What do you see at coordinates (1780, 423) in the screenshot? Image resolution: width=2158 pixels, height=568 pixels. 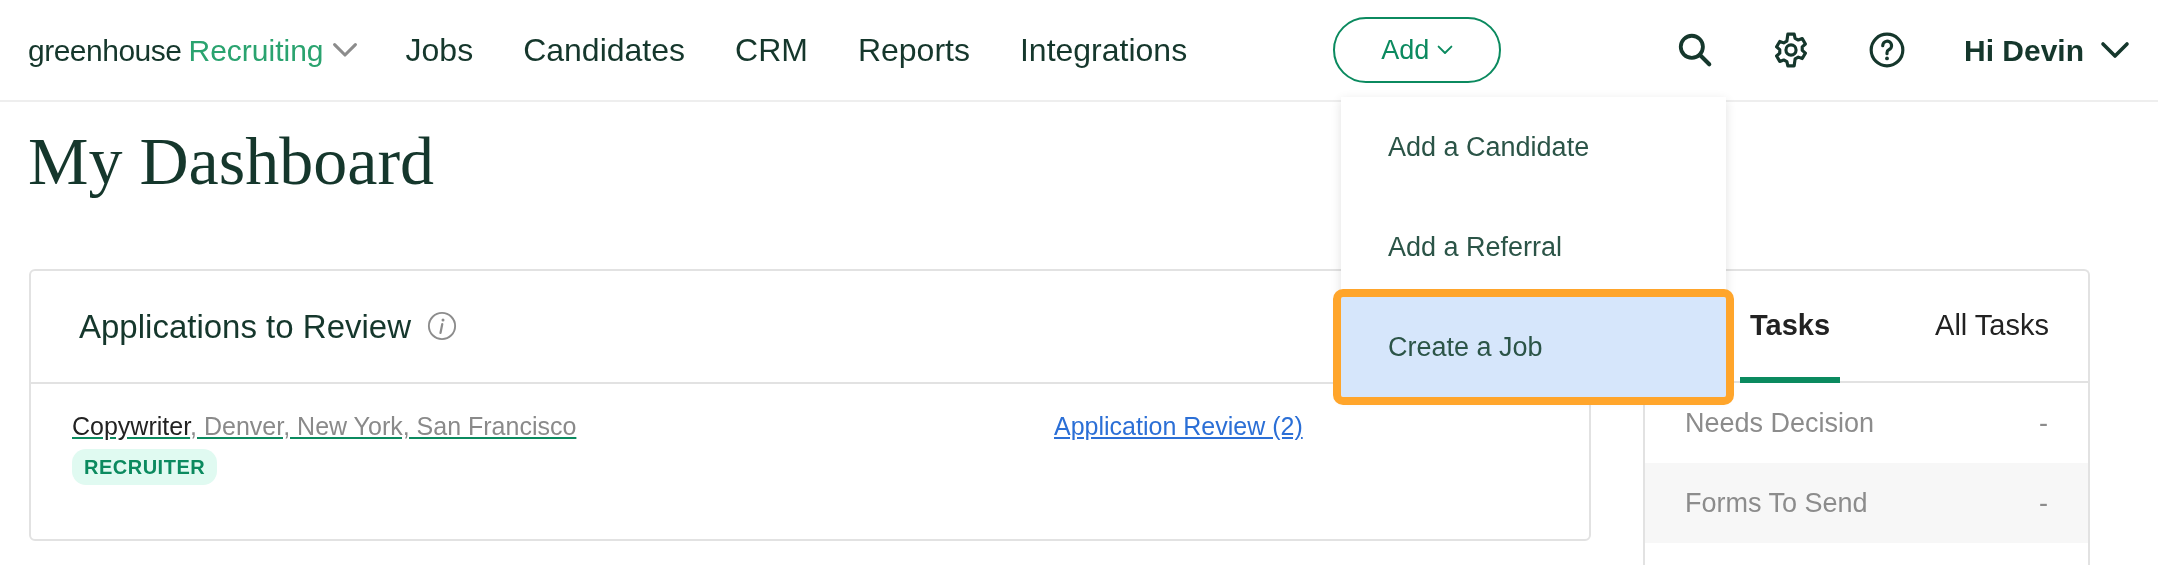 I see `task-label: Needs Decision` at bounding box center [1780, 423].